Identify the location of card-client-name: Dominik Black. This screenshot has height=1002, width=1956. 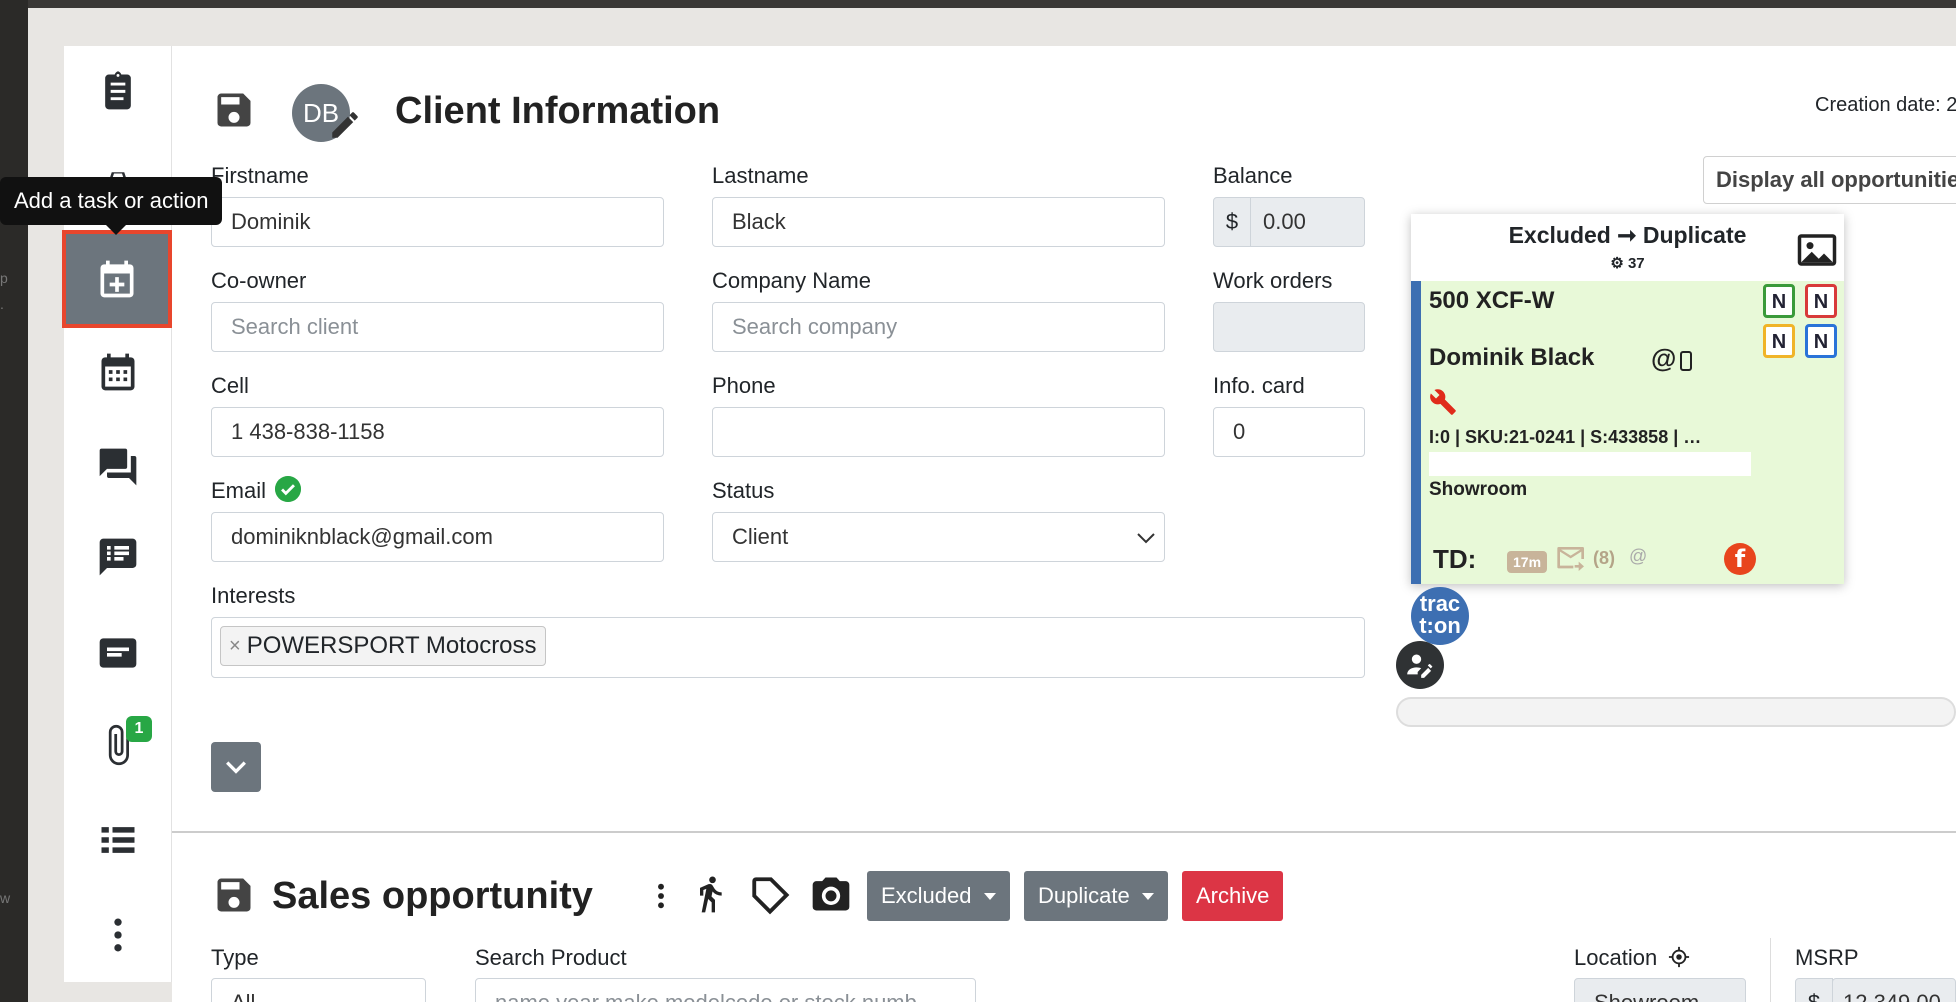
(1512, 357).